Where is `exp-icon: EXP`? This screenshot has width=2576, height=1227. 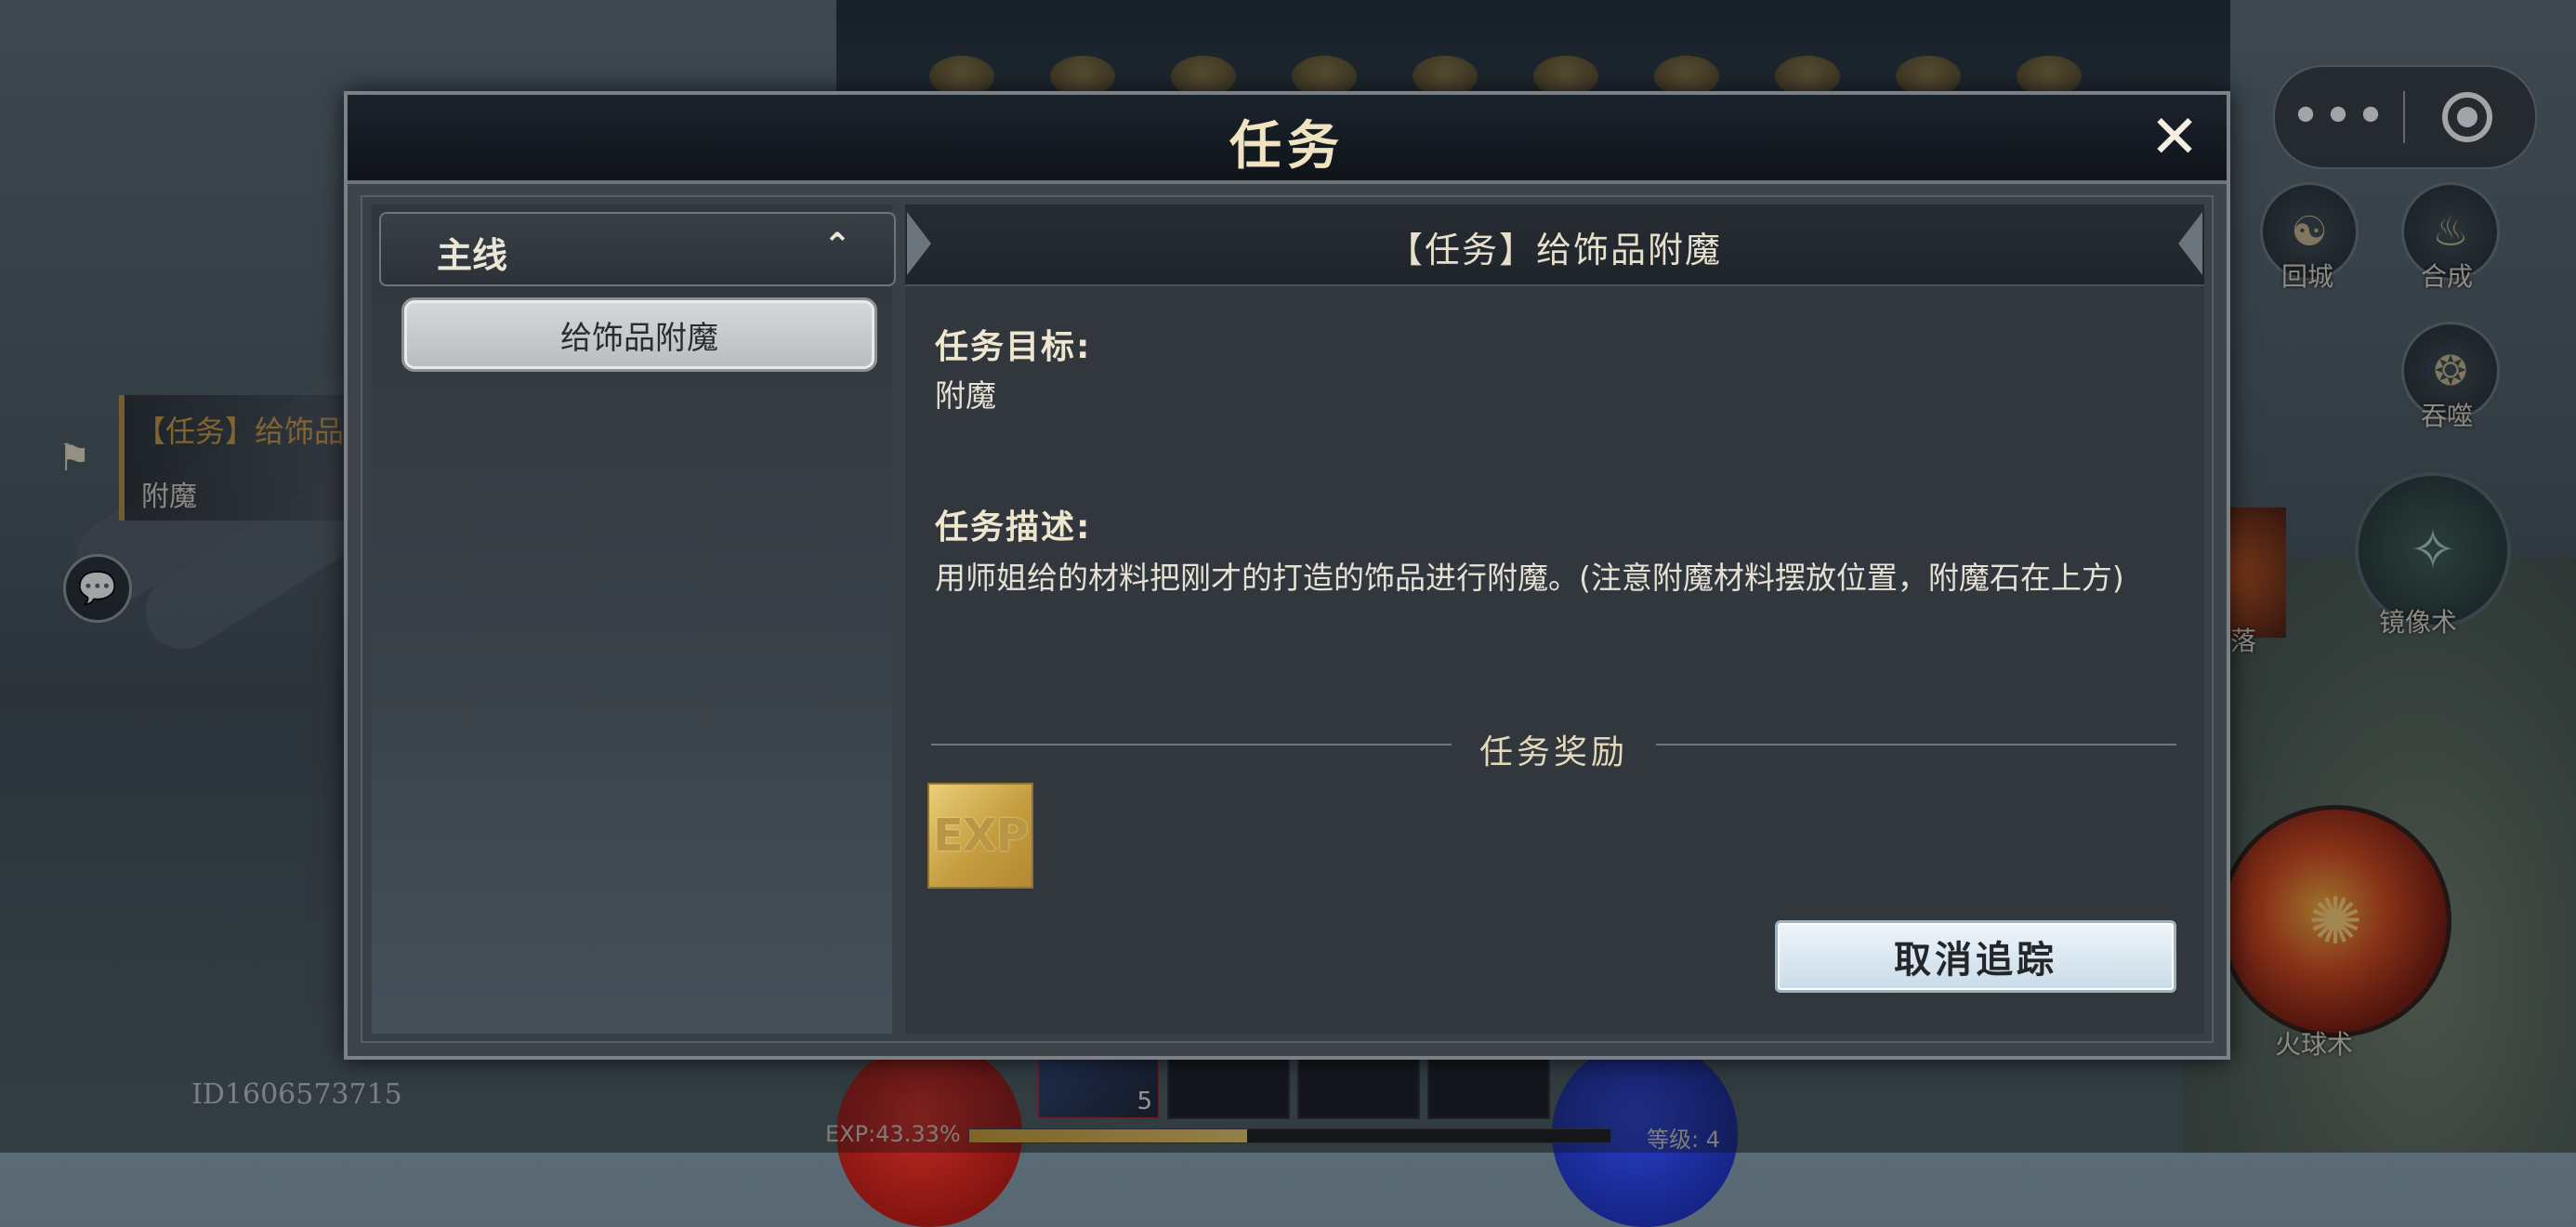 exp-icon: EXP is located at coordinates (980, 836).